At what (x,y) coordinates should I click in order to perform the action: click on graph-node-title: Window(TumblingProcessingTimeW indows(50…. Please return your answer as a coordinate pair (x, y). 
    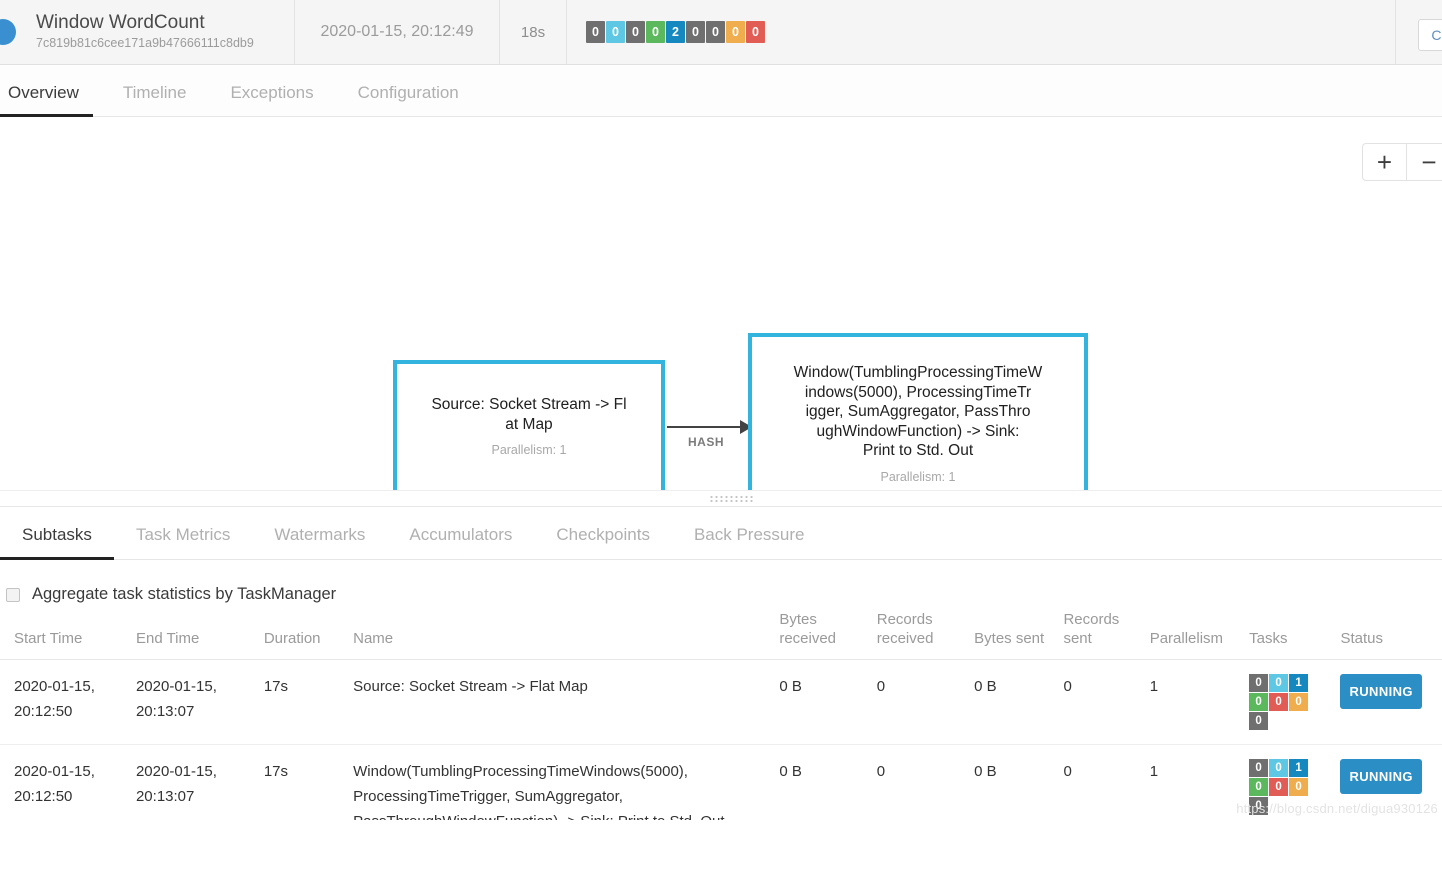
    Looking at the image, I should click on (918, 411).